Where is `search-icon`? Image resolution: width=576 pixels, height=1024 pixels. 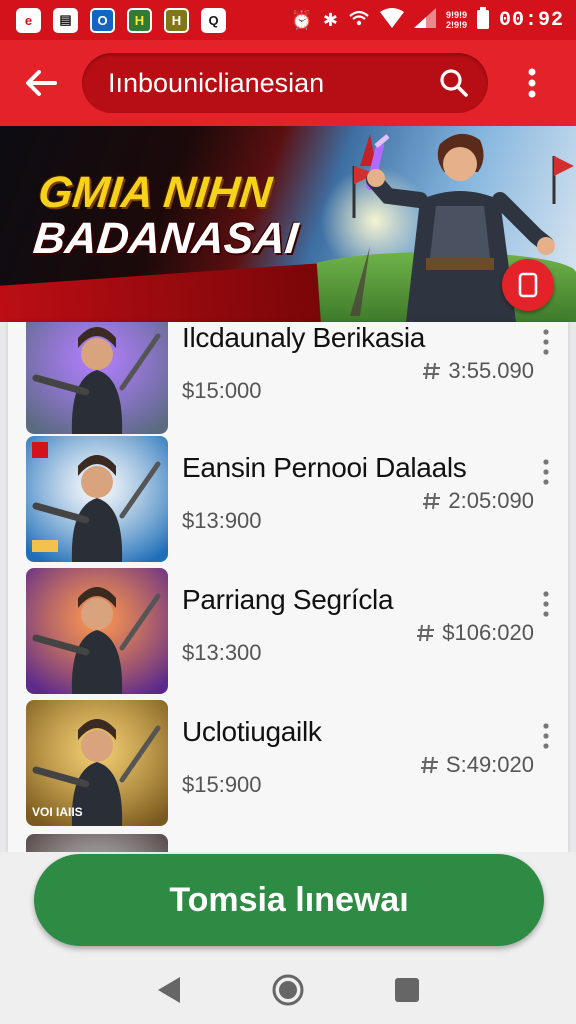 search-icon is located at coordinates (454, 83).